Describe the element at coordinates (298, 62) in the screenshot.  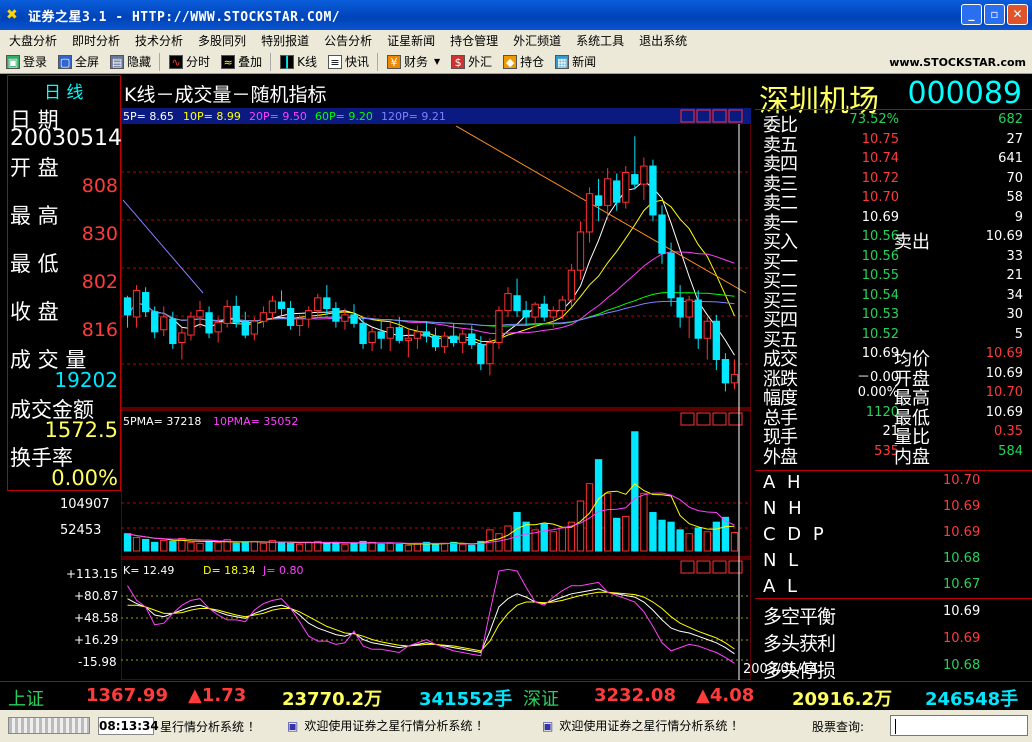
I see `kline-button: ┃ K线` at that location.